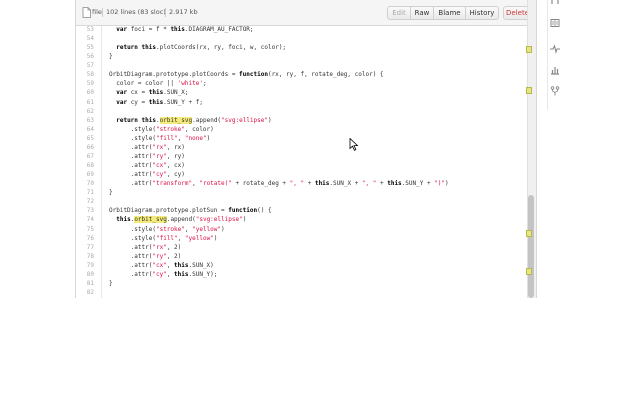  Describe the element at coordinates (97, 12) in the screenshot. I see `file-mode-label: file` at that location.